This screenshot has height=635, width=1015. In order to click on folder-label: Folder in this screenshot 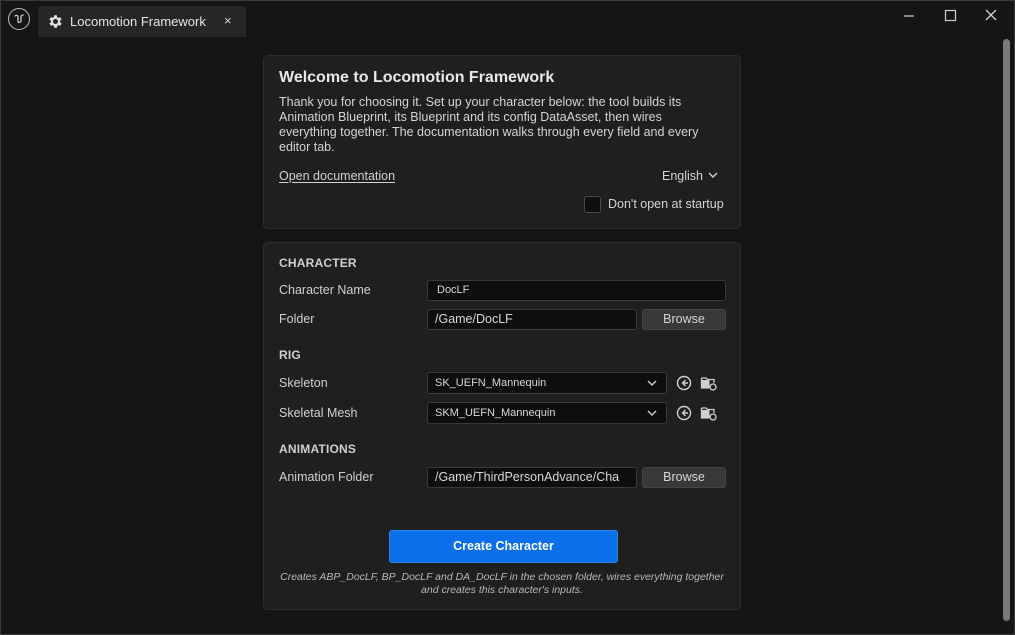, I will do `click(297, 319)`.